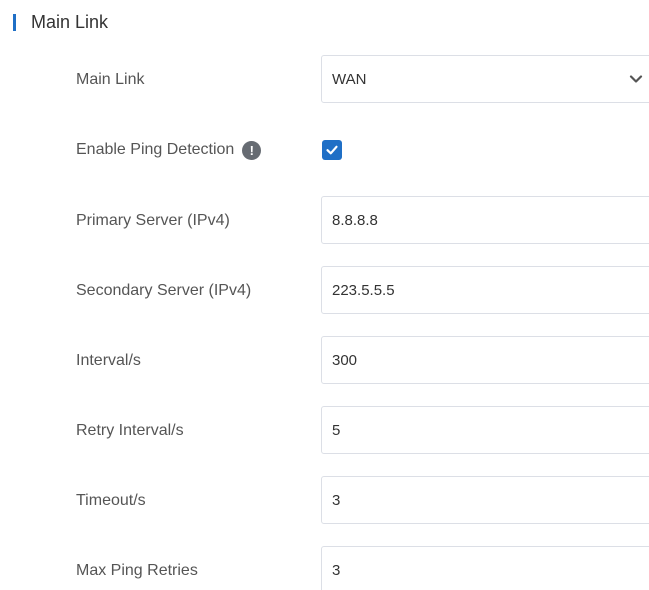 The height and width of the screenshot is (590, 649). Describe the element at coordinates (336, 500) in the screenshot. I see `timeout-value: 3` at that location.